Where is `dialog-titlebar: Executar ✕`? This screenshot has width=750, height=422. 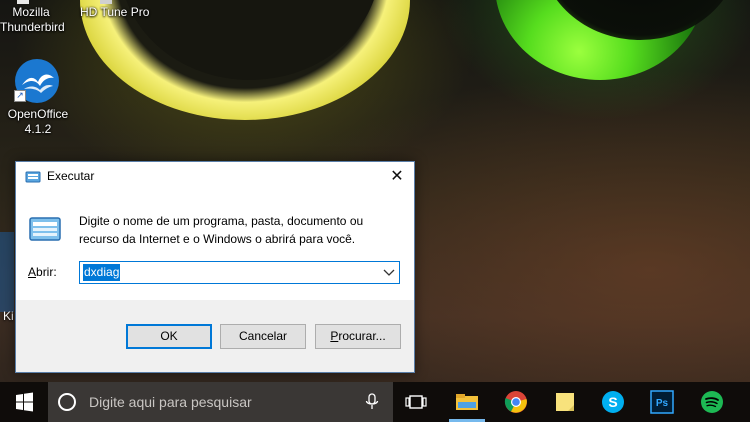
dialog-titlebar: Executar ✕ is located at coordinates (215, 177).